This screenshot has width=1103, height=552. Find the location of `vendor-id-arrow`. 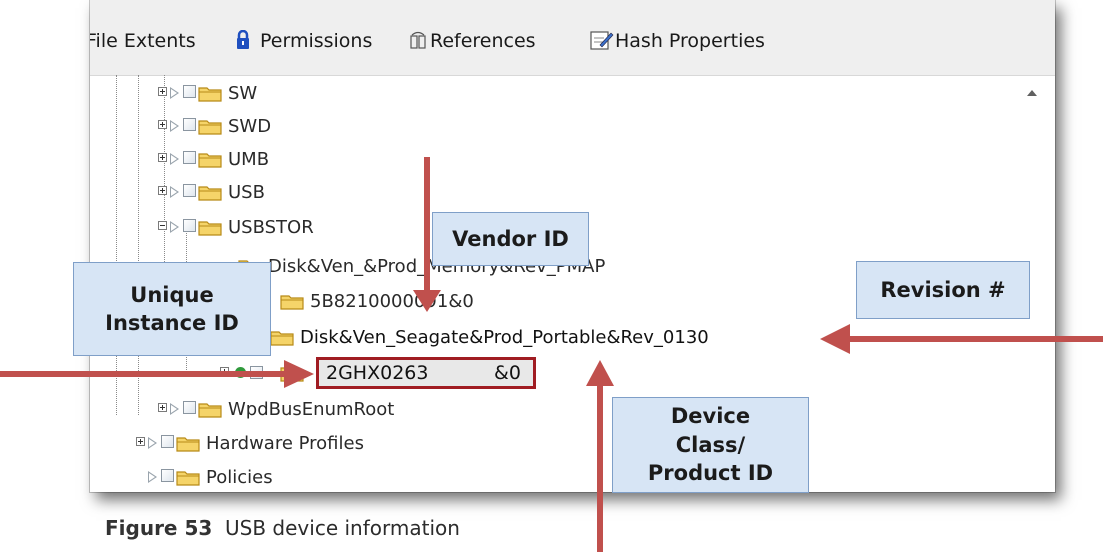

vendor-id-arrow is located at coordinates (427, 234).